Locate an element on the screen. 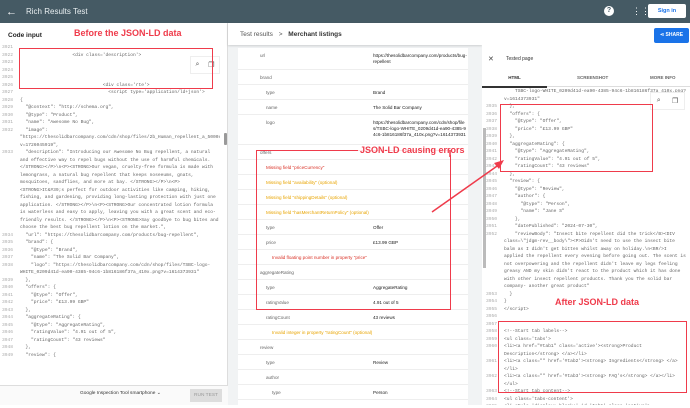 Image resolution: width=690 pixels, height=408 pixels. annotation-arrows is located at coordinates (467, 181).